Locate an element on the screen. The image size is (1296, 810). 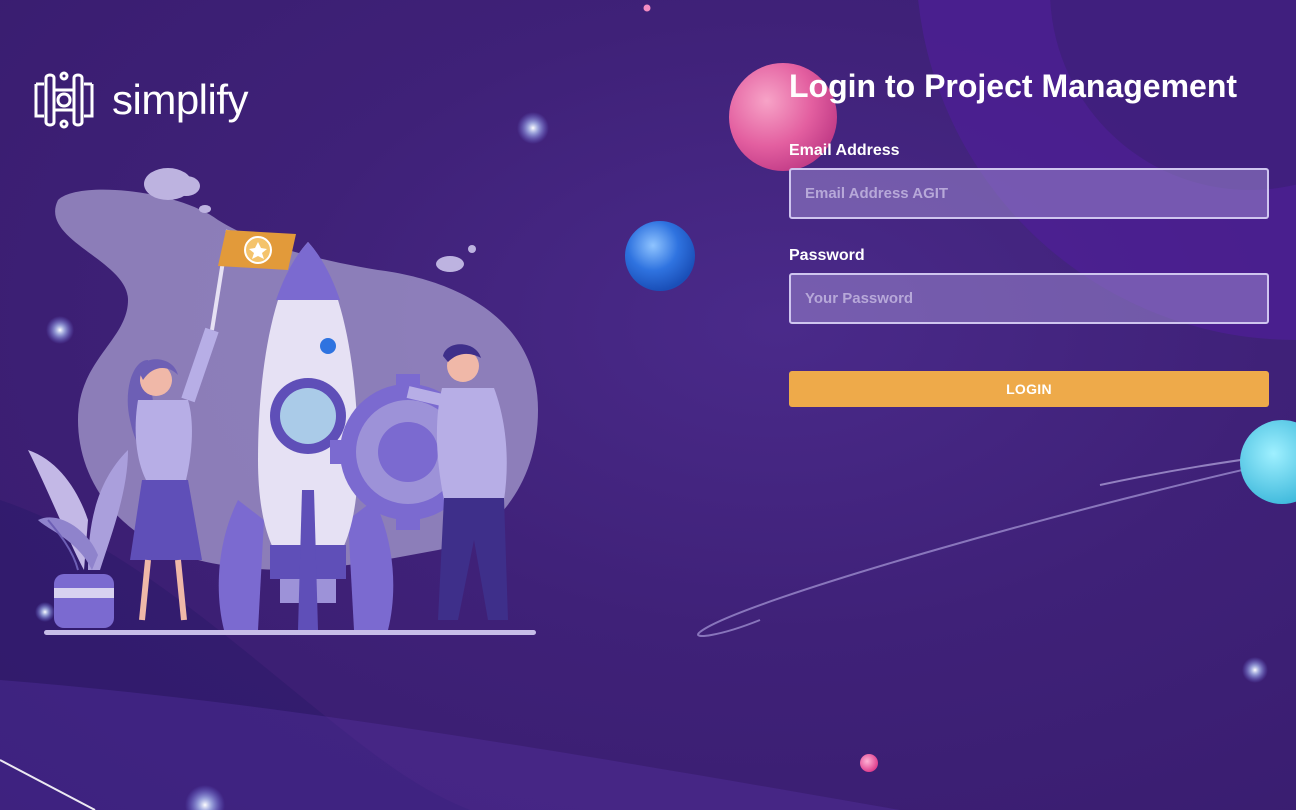
email-label: Email Address is located at coordinates (844, 150).